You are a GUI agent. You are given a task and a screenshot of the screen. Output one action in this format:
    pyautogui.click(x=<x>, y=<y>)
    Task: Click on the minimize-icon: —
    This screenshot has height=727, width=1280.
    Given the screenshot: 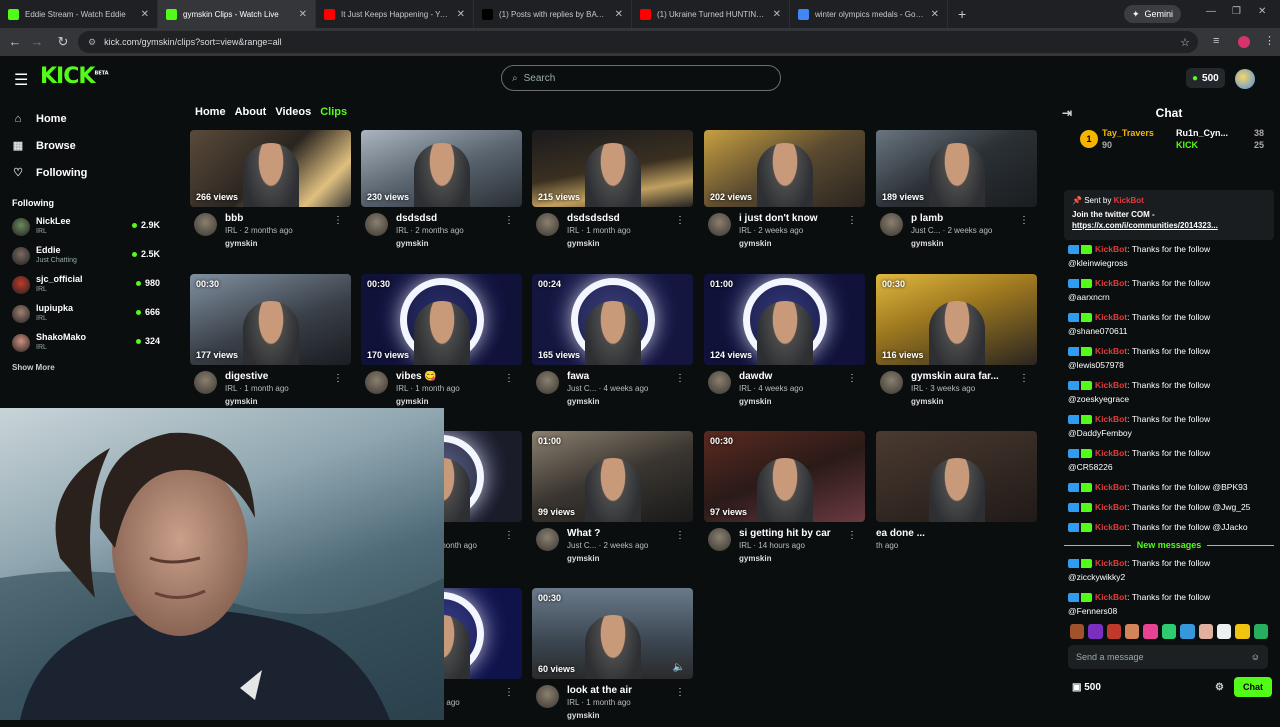 What is the action you would take?
    pyautogui.click(x=1211, y=11)
    